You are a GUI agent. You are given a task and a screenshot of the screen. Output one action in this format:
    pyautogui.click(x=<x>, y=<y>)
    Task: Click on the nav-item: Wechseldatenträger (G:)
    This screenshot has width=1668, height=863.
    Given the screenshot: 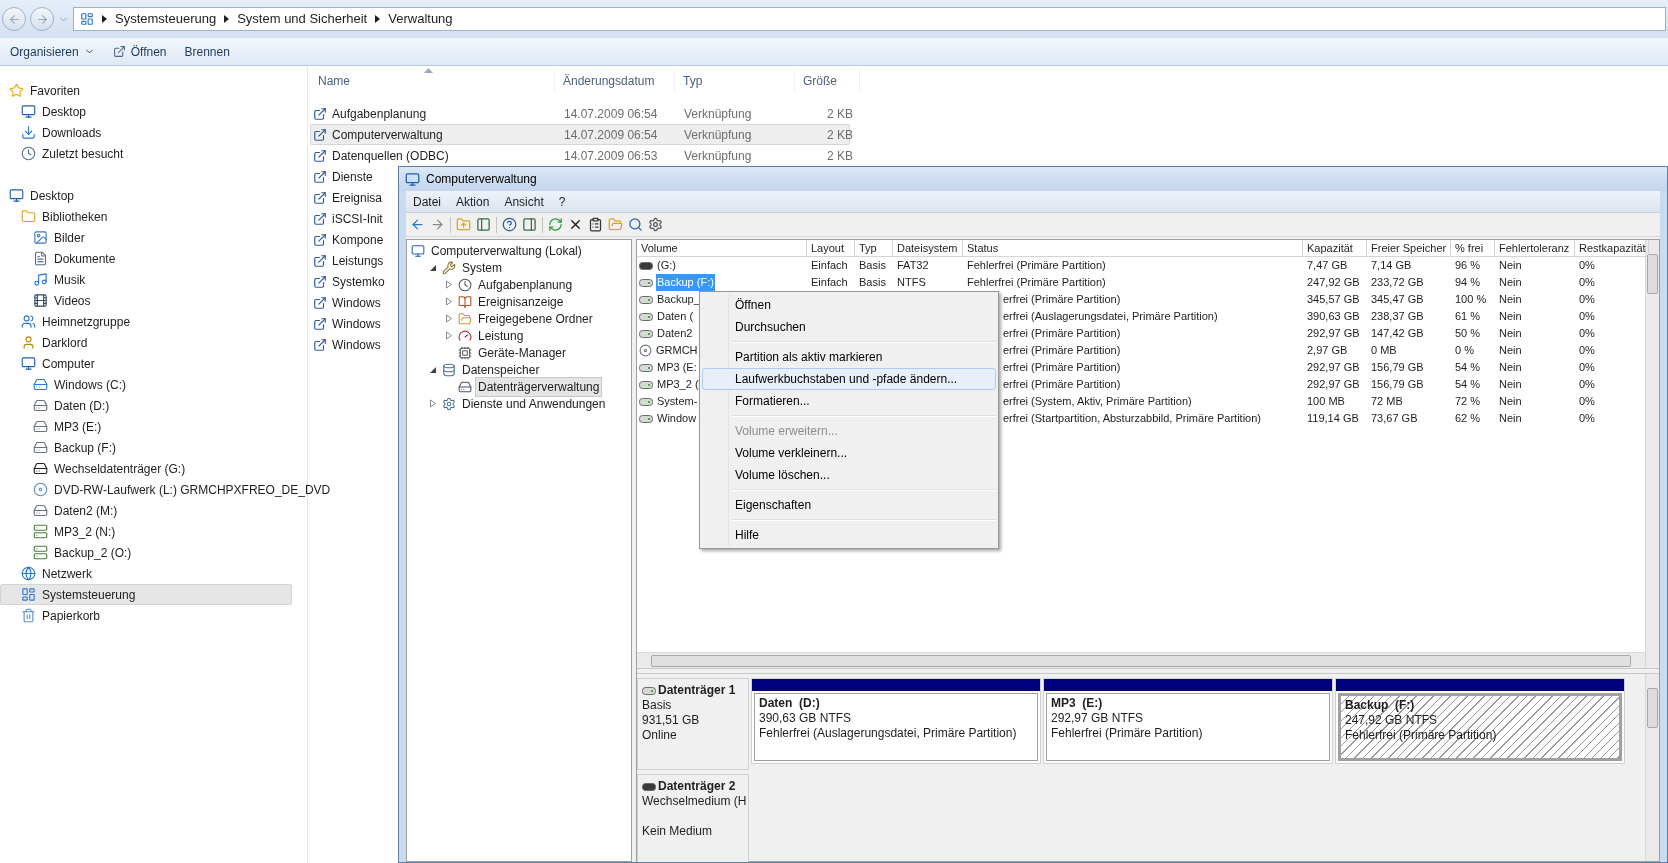 What is the action you would take?
    pyautogui.click(x=146, y=468)
    